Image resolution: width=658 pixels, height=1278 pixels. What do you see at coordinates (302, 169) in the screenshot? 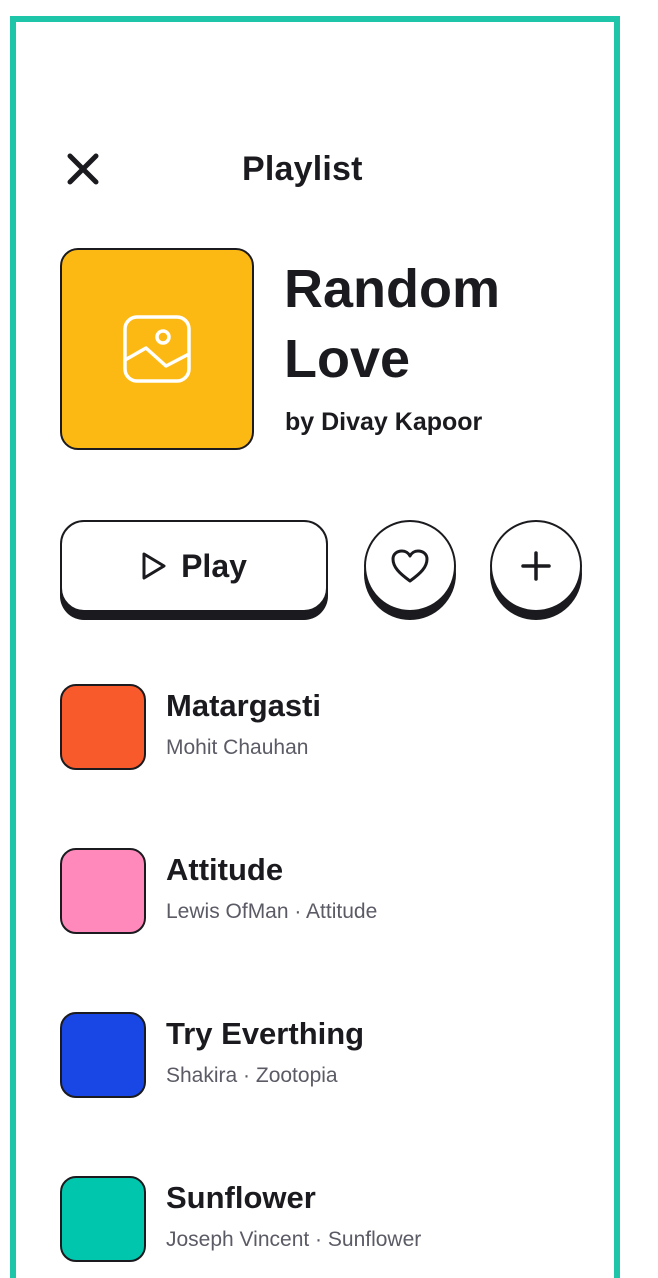
I see `page-title: Playlist` at bounding box center [302, 169].